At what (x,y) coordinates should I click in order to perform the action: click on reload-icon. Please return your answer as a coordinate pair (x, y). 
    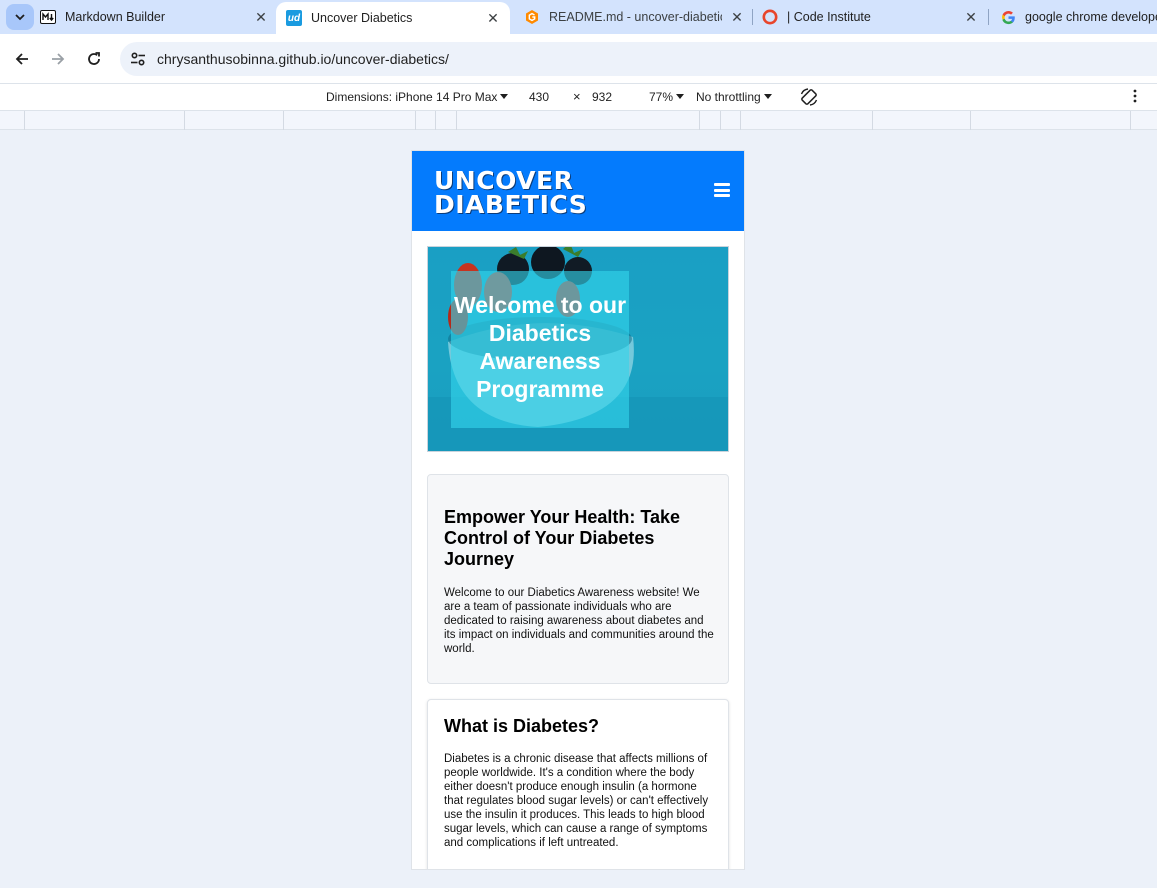
    Looking at the image, I should click on (94, 58).